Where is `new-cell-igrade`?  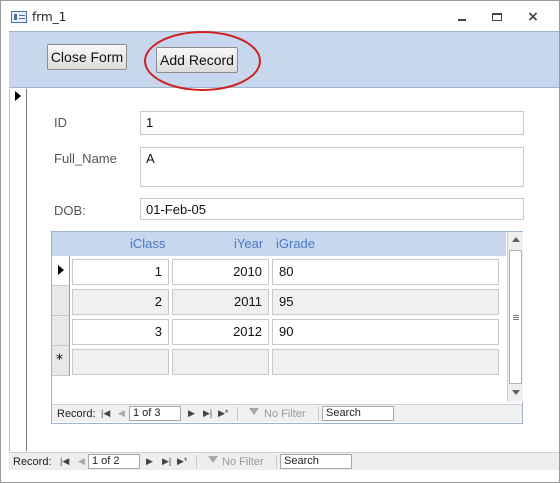
new-cell-igrade is located at coordinates (385, 362).